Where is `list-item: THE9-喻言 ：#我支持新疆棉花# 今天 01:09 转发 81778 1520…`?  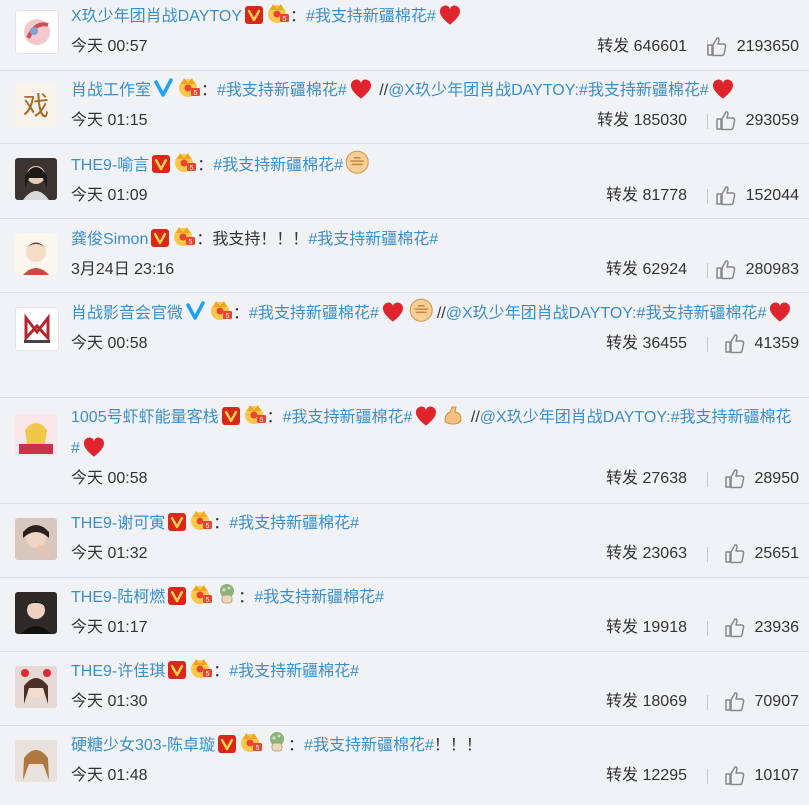 list-item: THE9-喻言 ：#我支持新疆棉花# 今天 01:09 转发 81778 1520… is located at coordinates (404, 181).